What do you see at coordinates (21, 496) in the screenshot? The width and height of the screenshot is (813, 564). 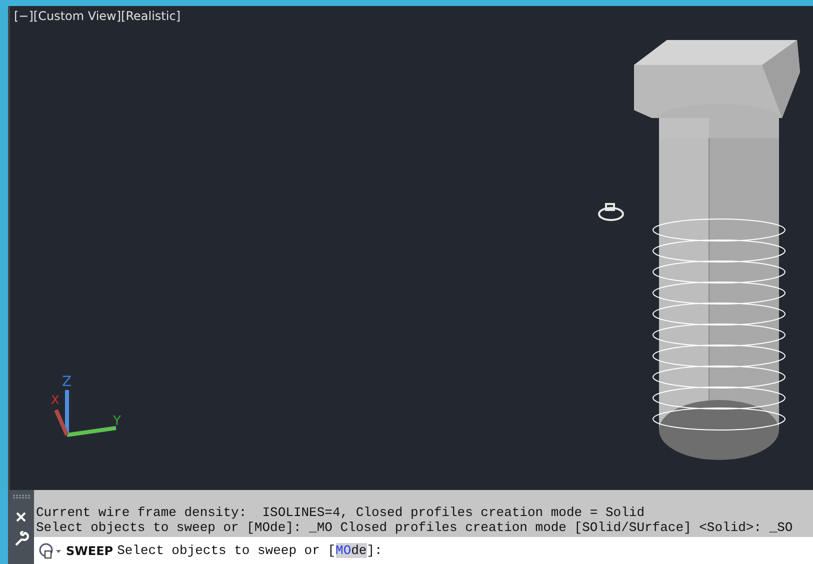 I see `grip-icon` at bounding box center [21, 496].